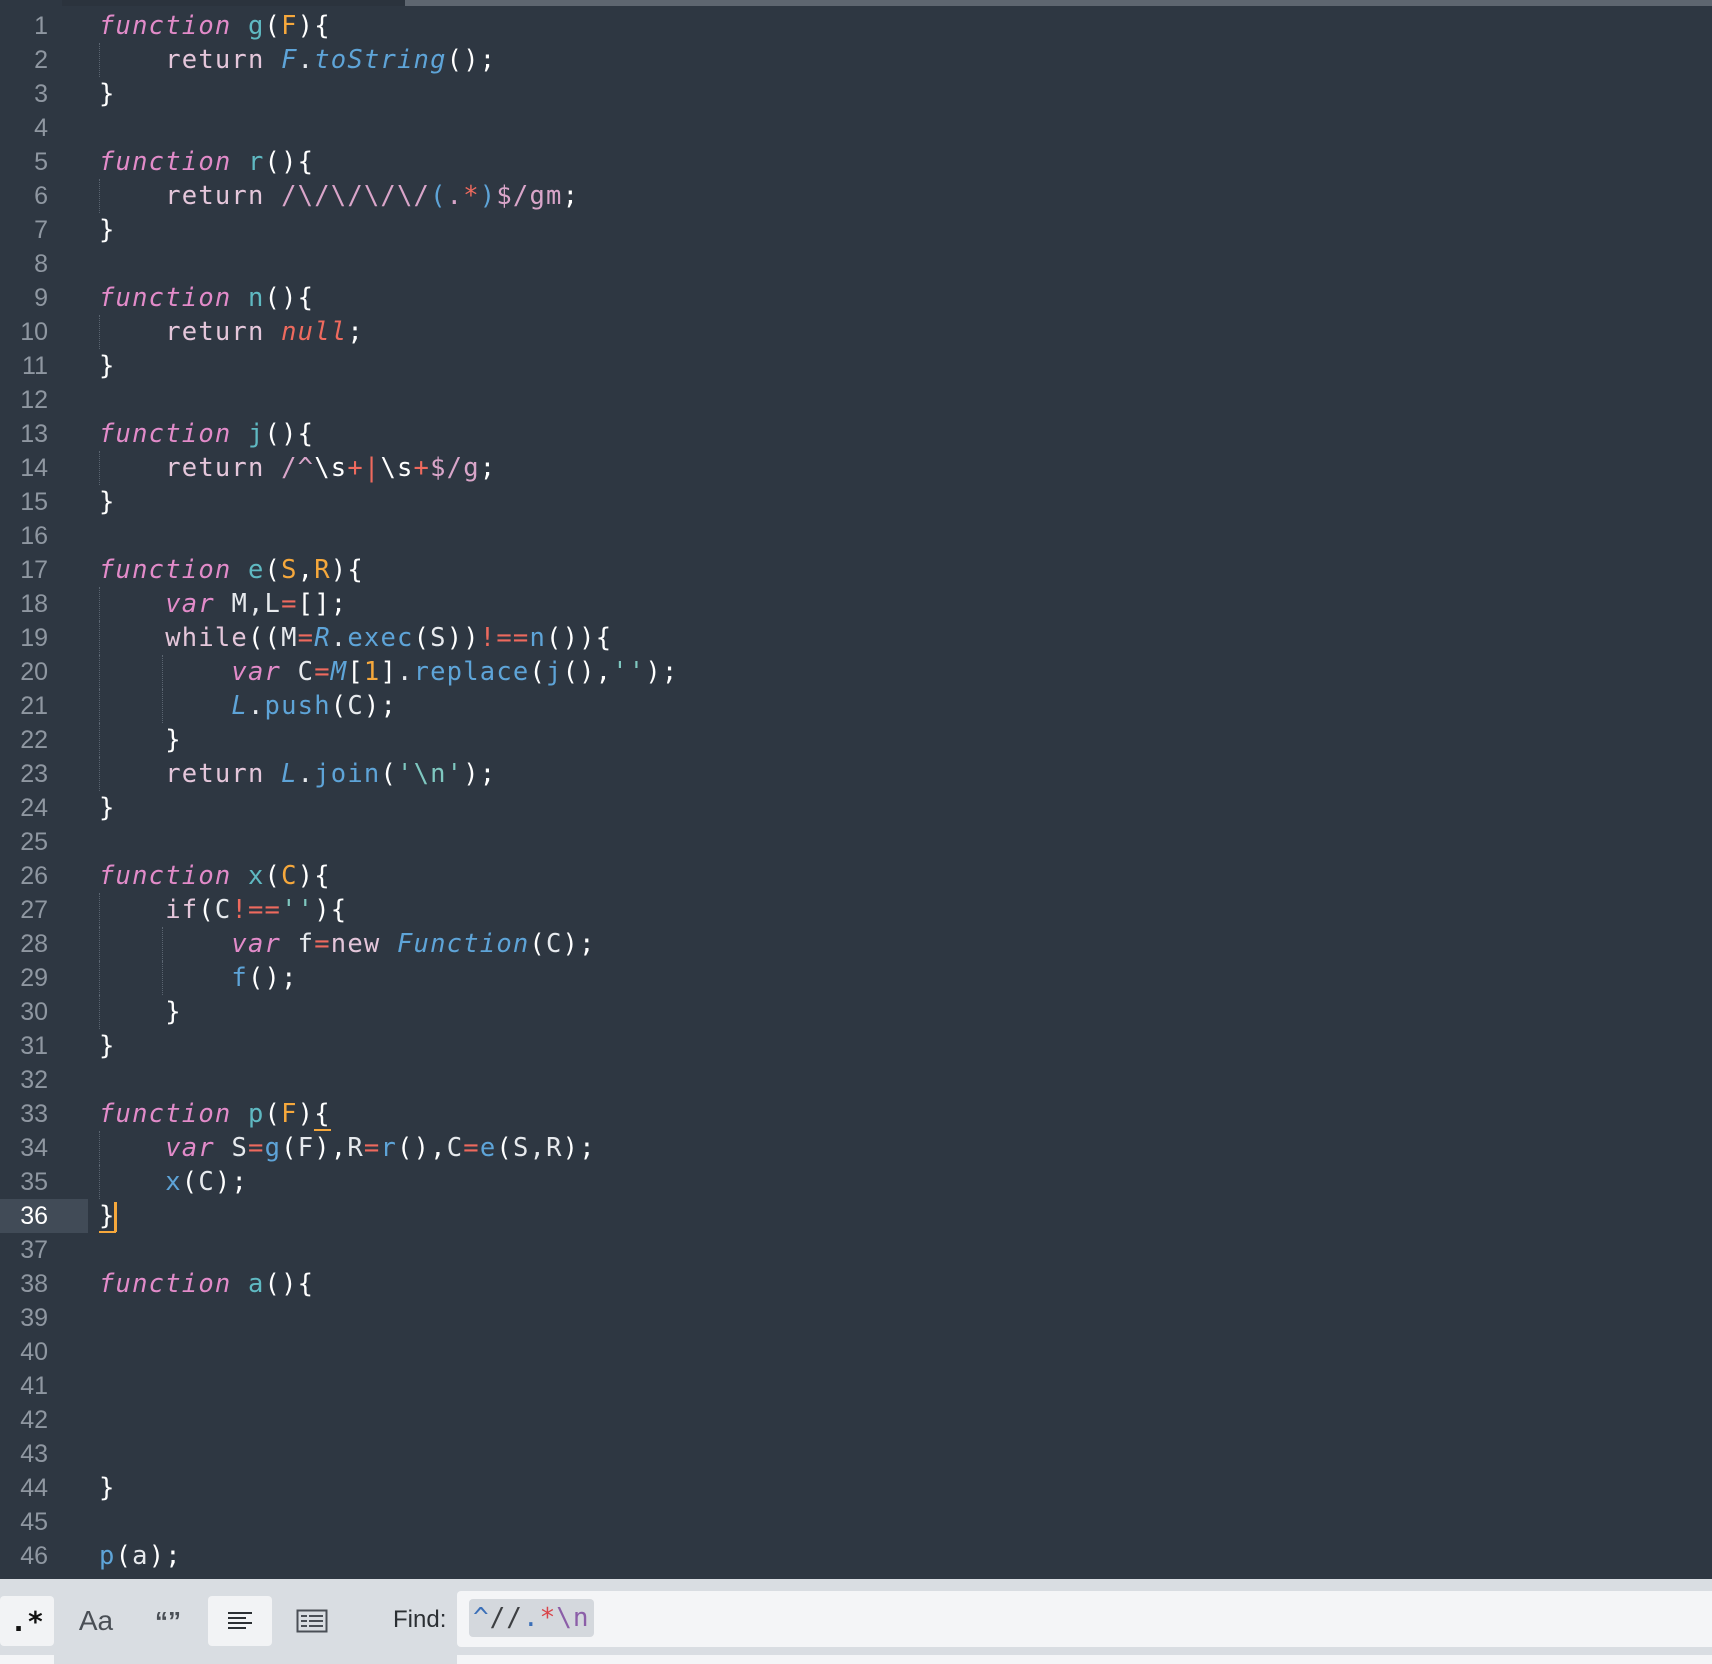 The height and width of the screenshot is (1664, 1712). Describe the element at coordinates (34, 706) in the screenshot. I see `line-number: 21` at that location.